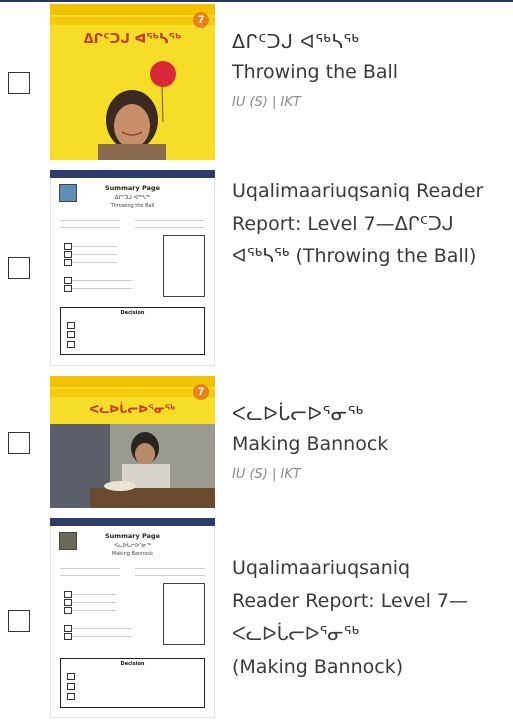 Image resolution: width=513 pixels, height=723 pixels. Describe the element at coordinates (132, 106) in the screenshot. I see `cover-illustration` at that location.